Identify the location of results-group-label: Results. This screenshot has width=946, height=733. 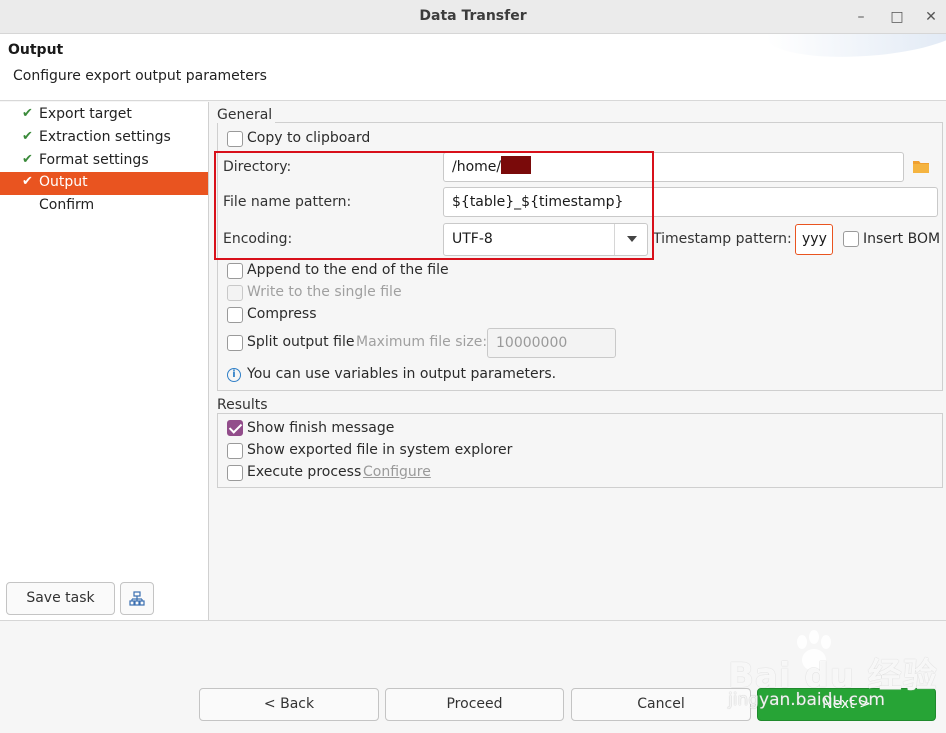
(244, 405).